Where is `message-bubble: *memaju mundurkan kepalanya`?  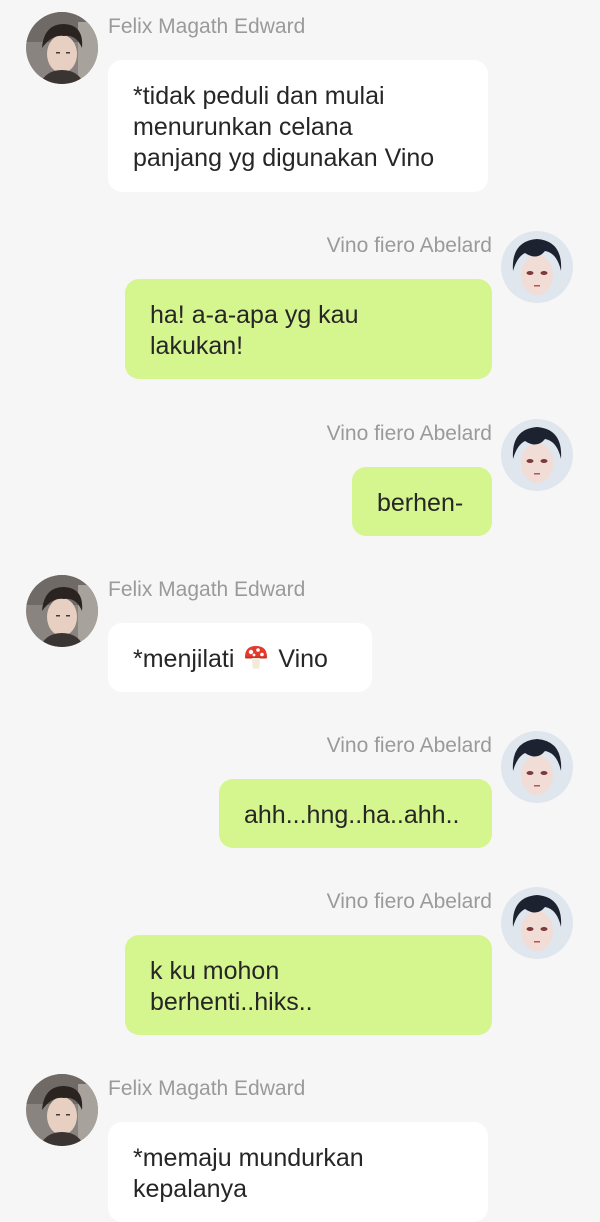 message-bubble: *memaju mundurkan kepalanya is located at coordinates (298, 1172).